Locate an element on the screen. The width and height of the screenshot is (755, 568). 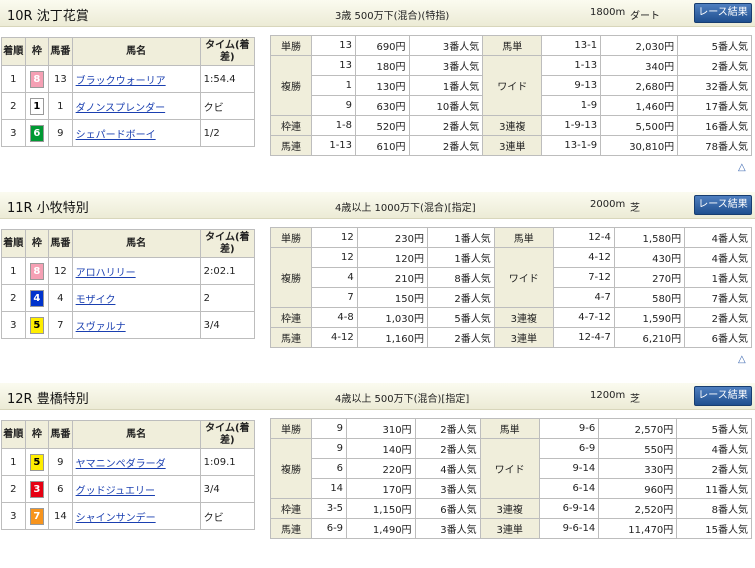
horse-name-link: グッドジュエリー is located at coordinates (115, 491).